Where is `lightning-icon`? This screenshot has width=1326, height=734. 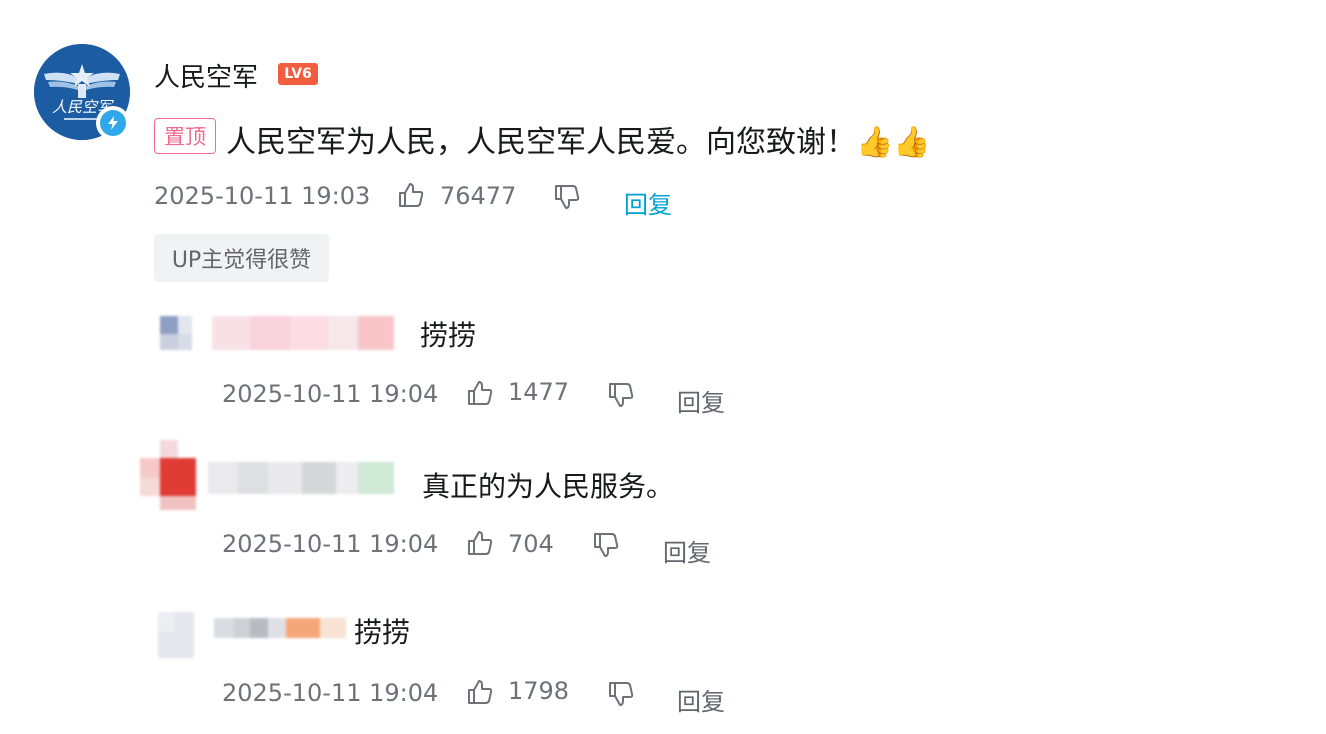 lightning-icon is located at coordinates (113, 123).